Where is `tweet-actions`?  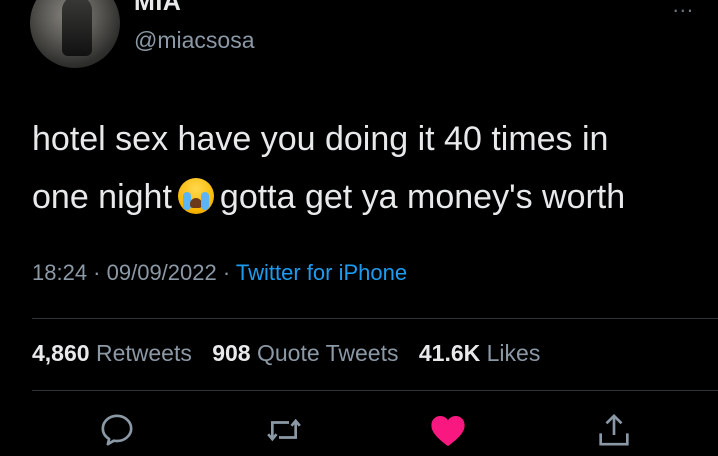
tweet-actions is located at coordinates (359, 432).